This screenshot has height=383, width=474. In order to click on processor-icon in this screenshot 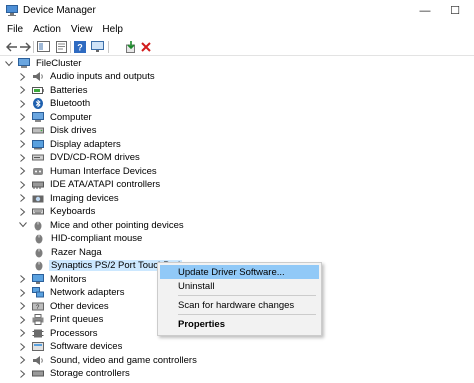, I will do `click(38, 333)`.